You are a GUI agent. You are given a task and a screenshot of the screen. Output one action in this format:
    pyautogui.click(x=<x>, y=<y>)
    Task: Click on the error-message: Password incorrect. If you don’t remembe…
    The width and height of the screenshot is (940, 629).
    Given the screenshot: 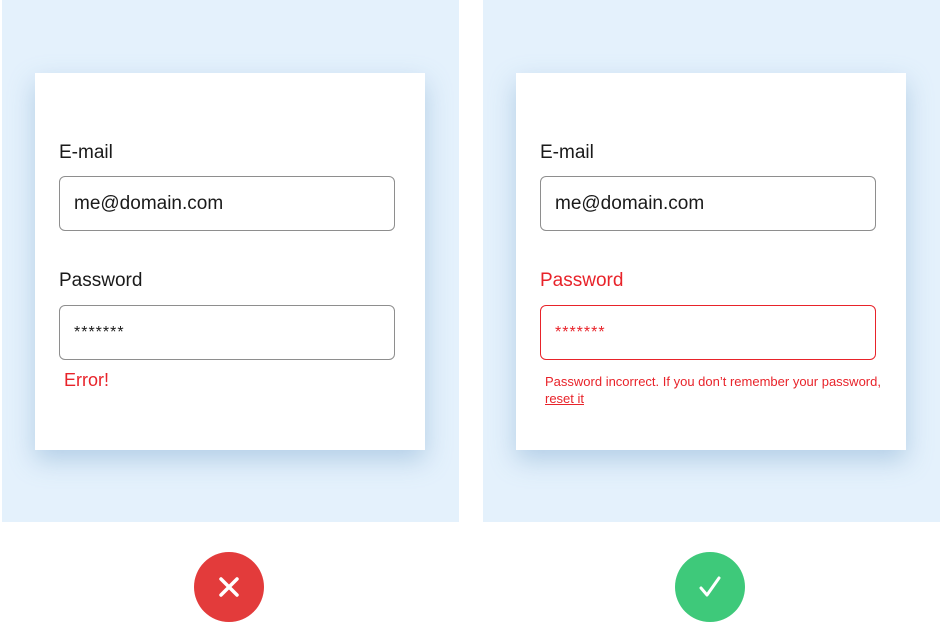 What is the action you would take?
    pyautogui.click(x=715, y=390)
    